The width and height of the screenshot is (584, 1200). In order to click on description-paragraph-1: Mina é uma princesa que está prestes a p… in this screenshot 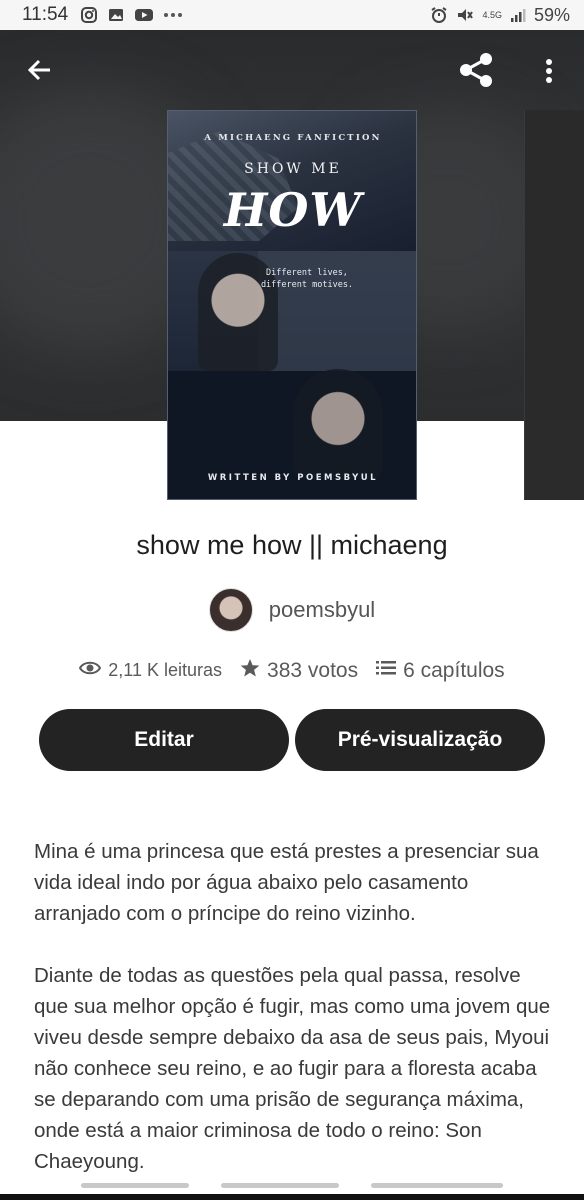, I will do `click(286, 882)`.